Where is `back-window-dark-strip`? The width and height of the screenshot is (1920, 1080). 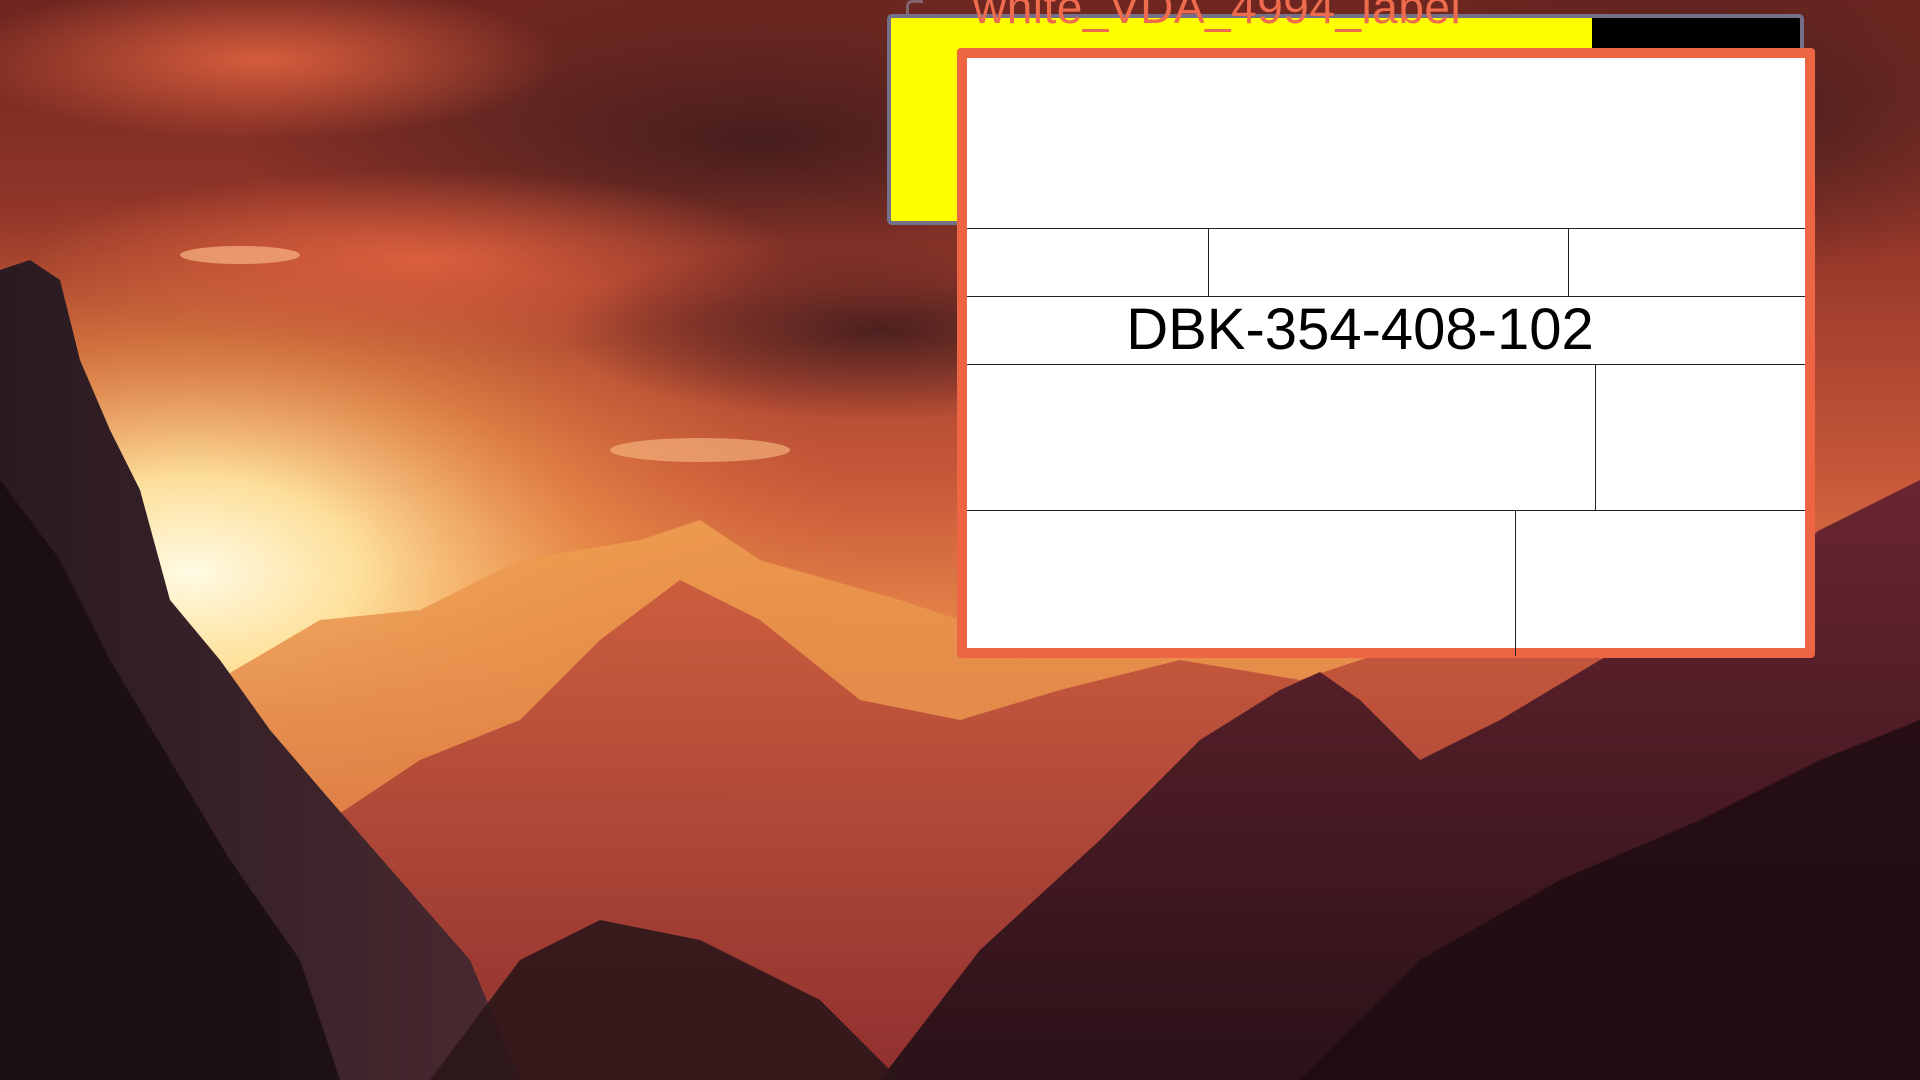 back-window-dark-strip is located at coordinates (1696, 35).